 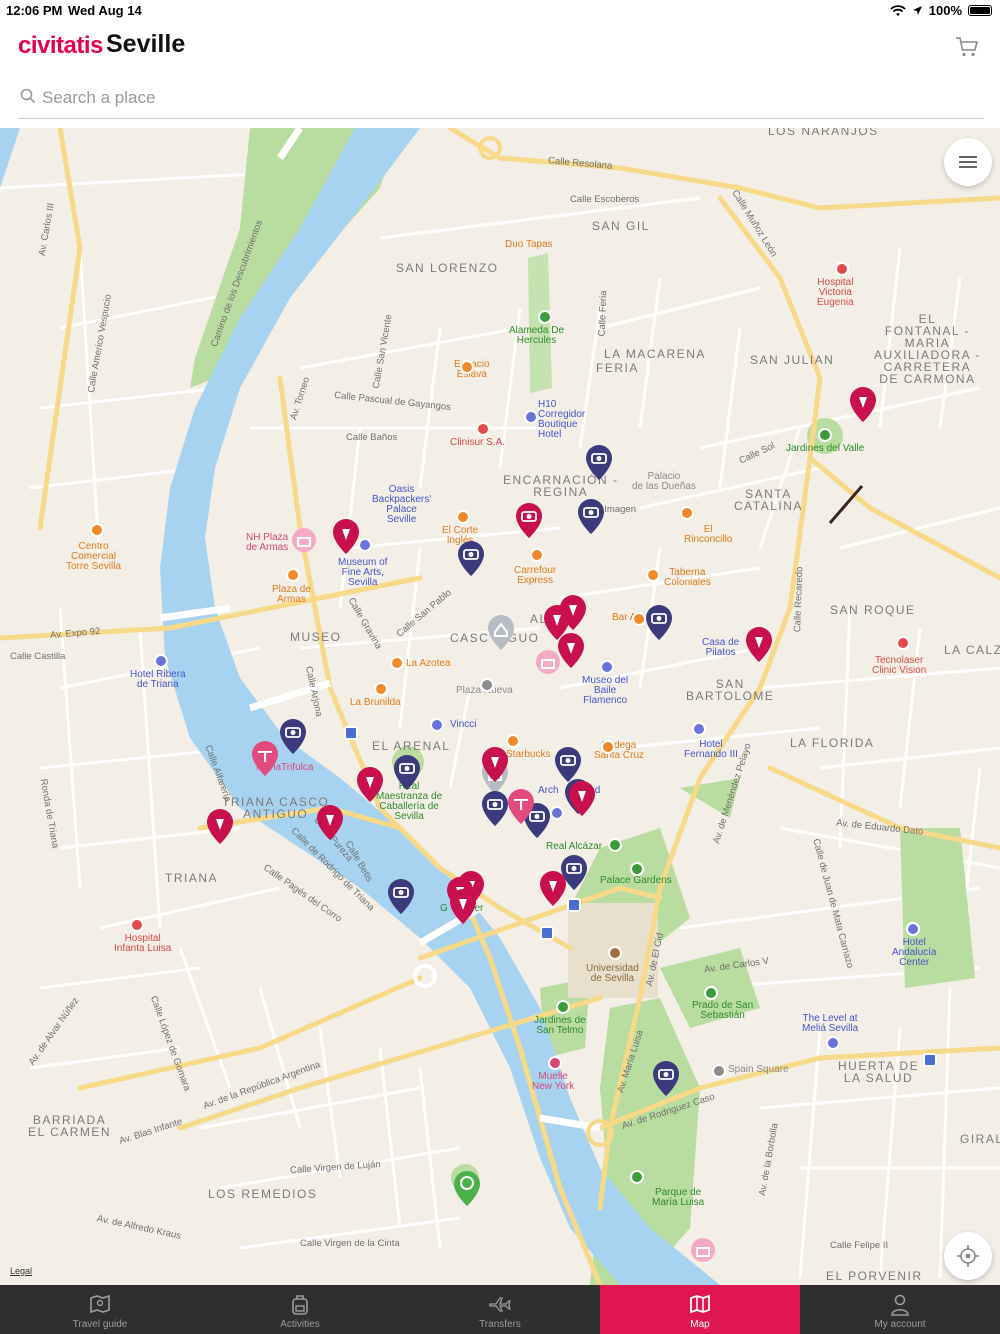 I want to click on tab-label: Travel guide, so click(x=100, y=1324).